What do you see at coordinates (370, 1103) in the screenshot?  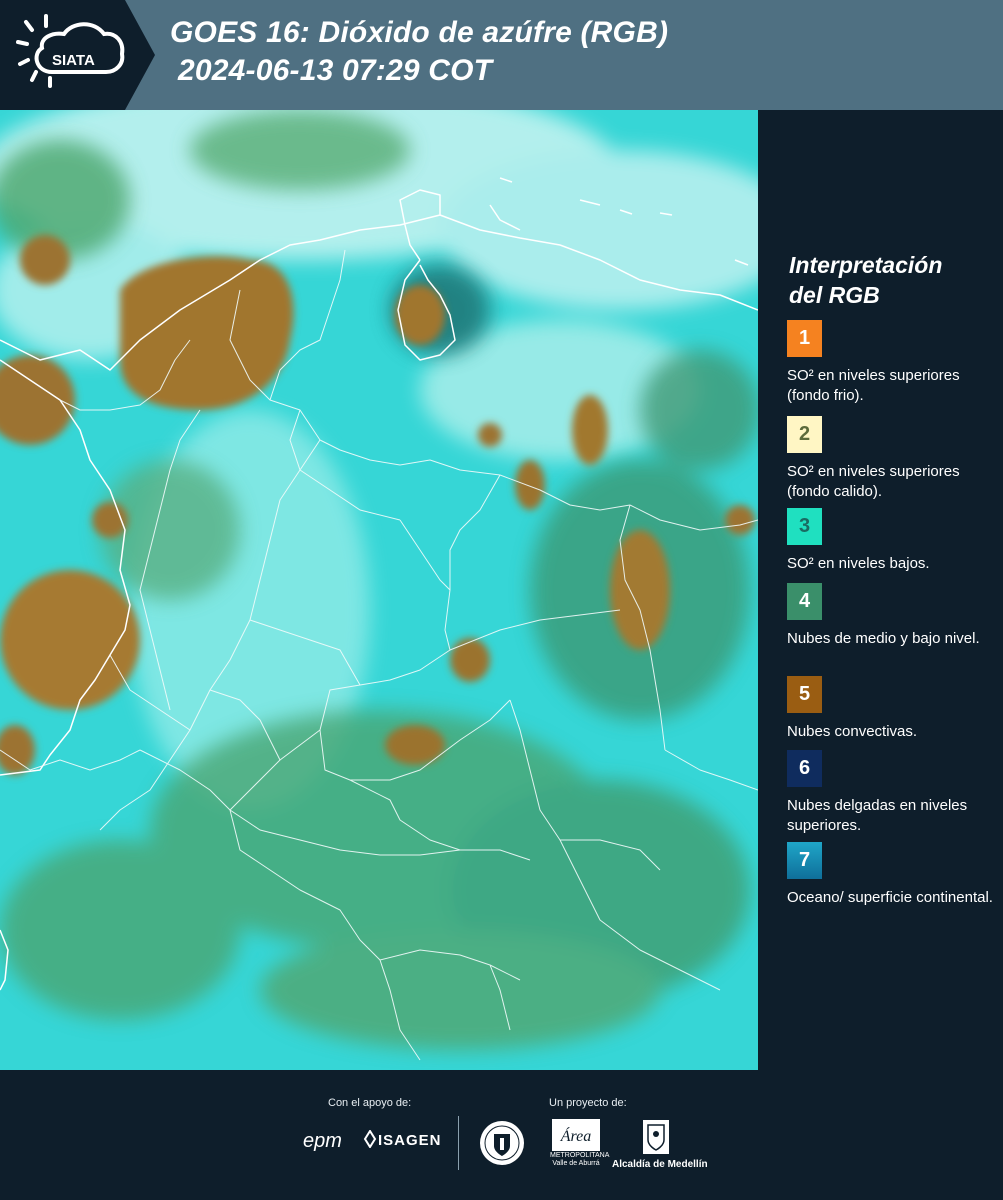 I see `support-label: Con el apoyo de:` at bounding box center [370, 1103].